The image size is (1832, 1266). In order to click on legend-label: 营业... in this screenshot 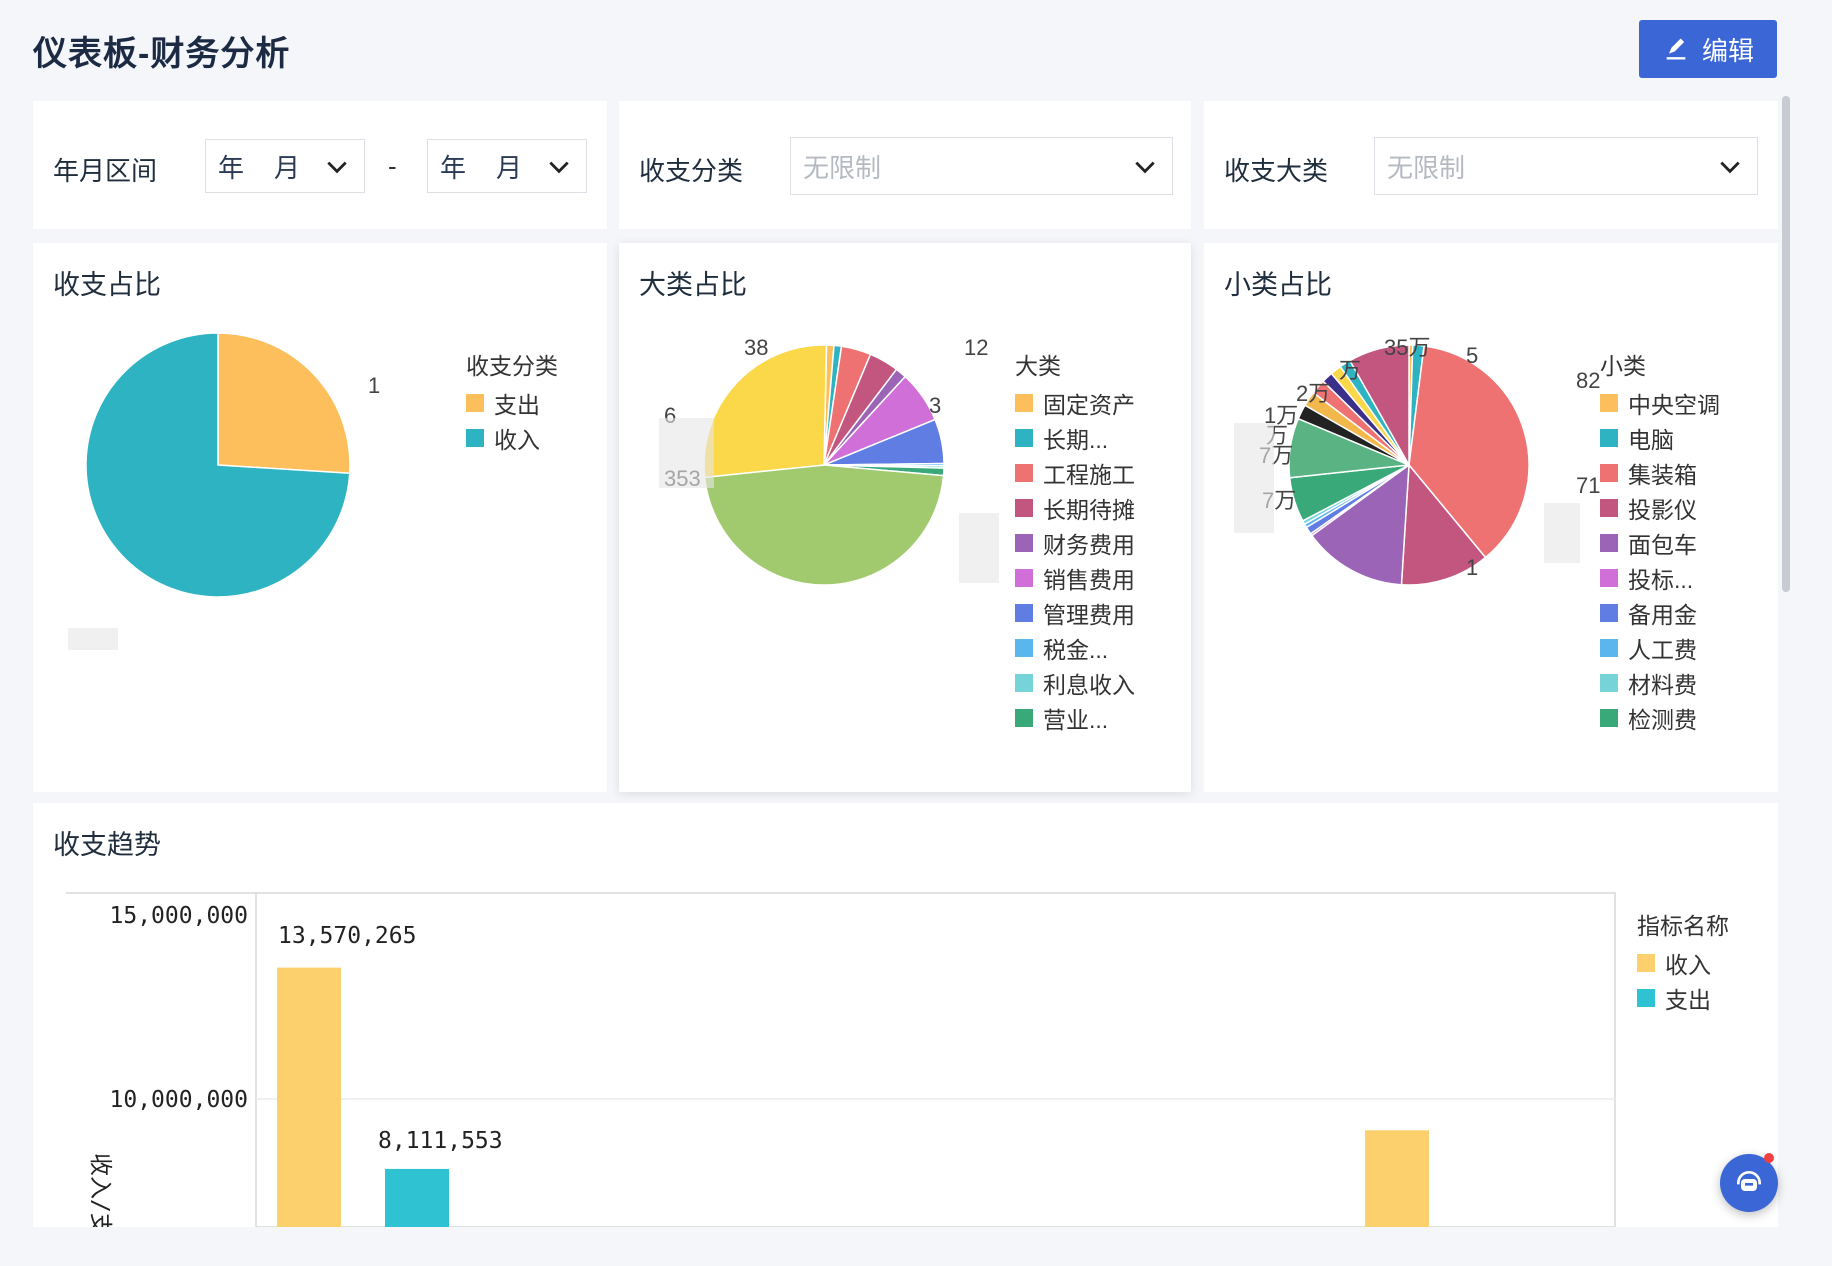, I will do `click(1076, 720)`.